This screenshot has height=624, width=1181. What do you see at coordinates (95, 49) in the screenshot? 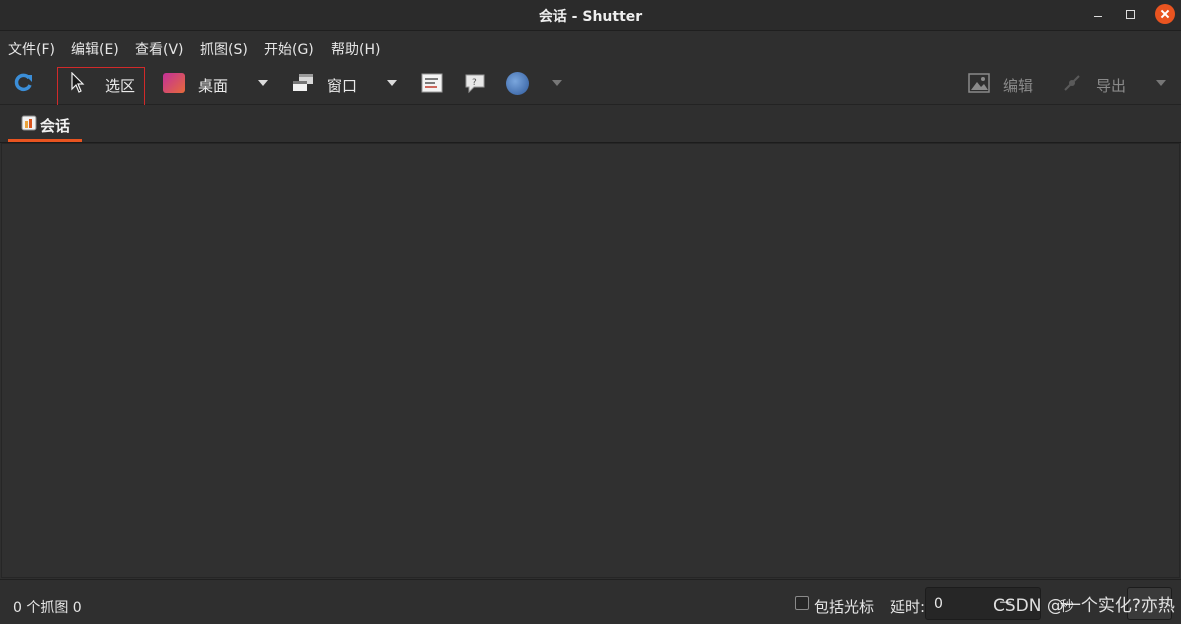
I see `menu-edit: 编辑(E)` at bounding box center [95, 49].